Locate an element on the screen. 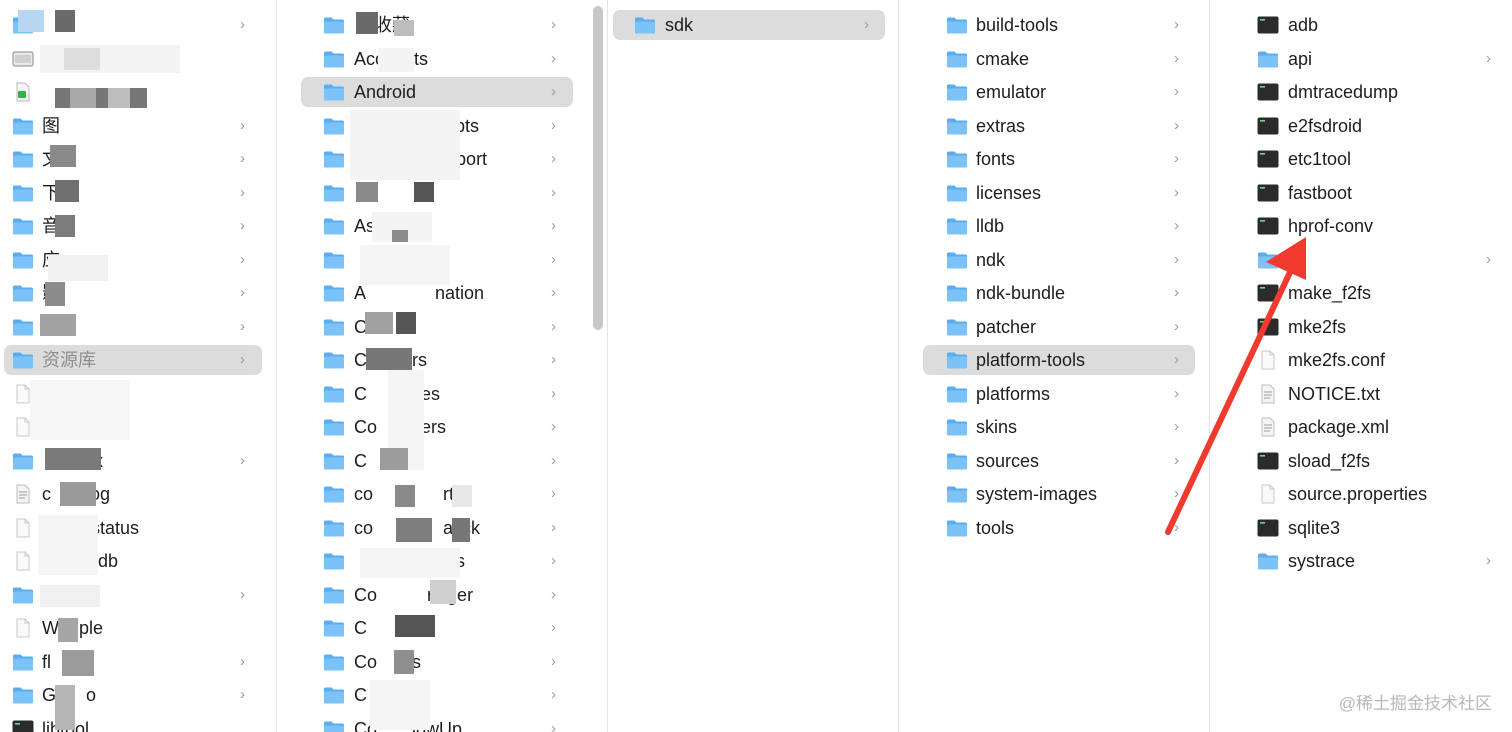 The width and height of the screenshot is (1512, 732). platform-tools-item: sload_f2fs is located at coordinates (1366, 461).